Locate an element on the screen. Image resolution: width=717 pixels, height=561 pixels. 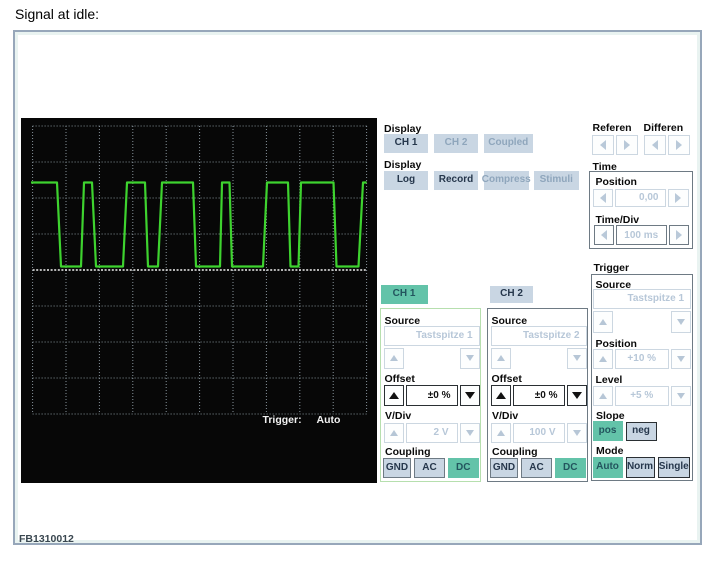
svg-text: Trigger: is located at coordinates (282, 420).